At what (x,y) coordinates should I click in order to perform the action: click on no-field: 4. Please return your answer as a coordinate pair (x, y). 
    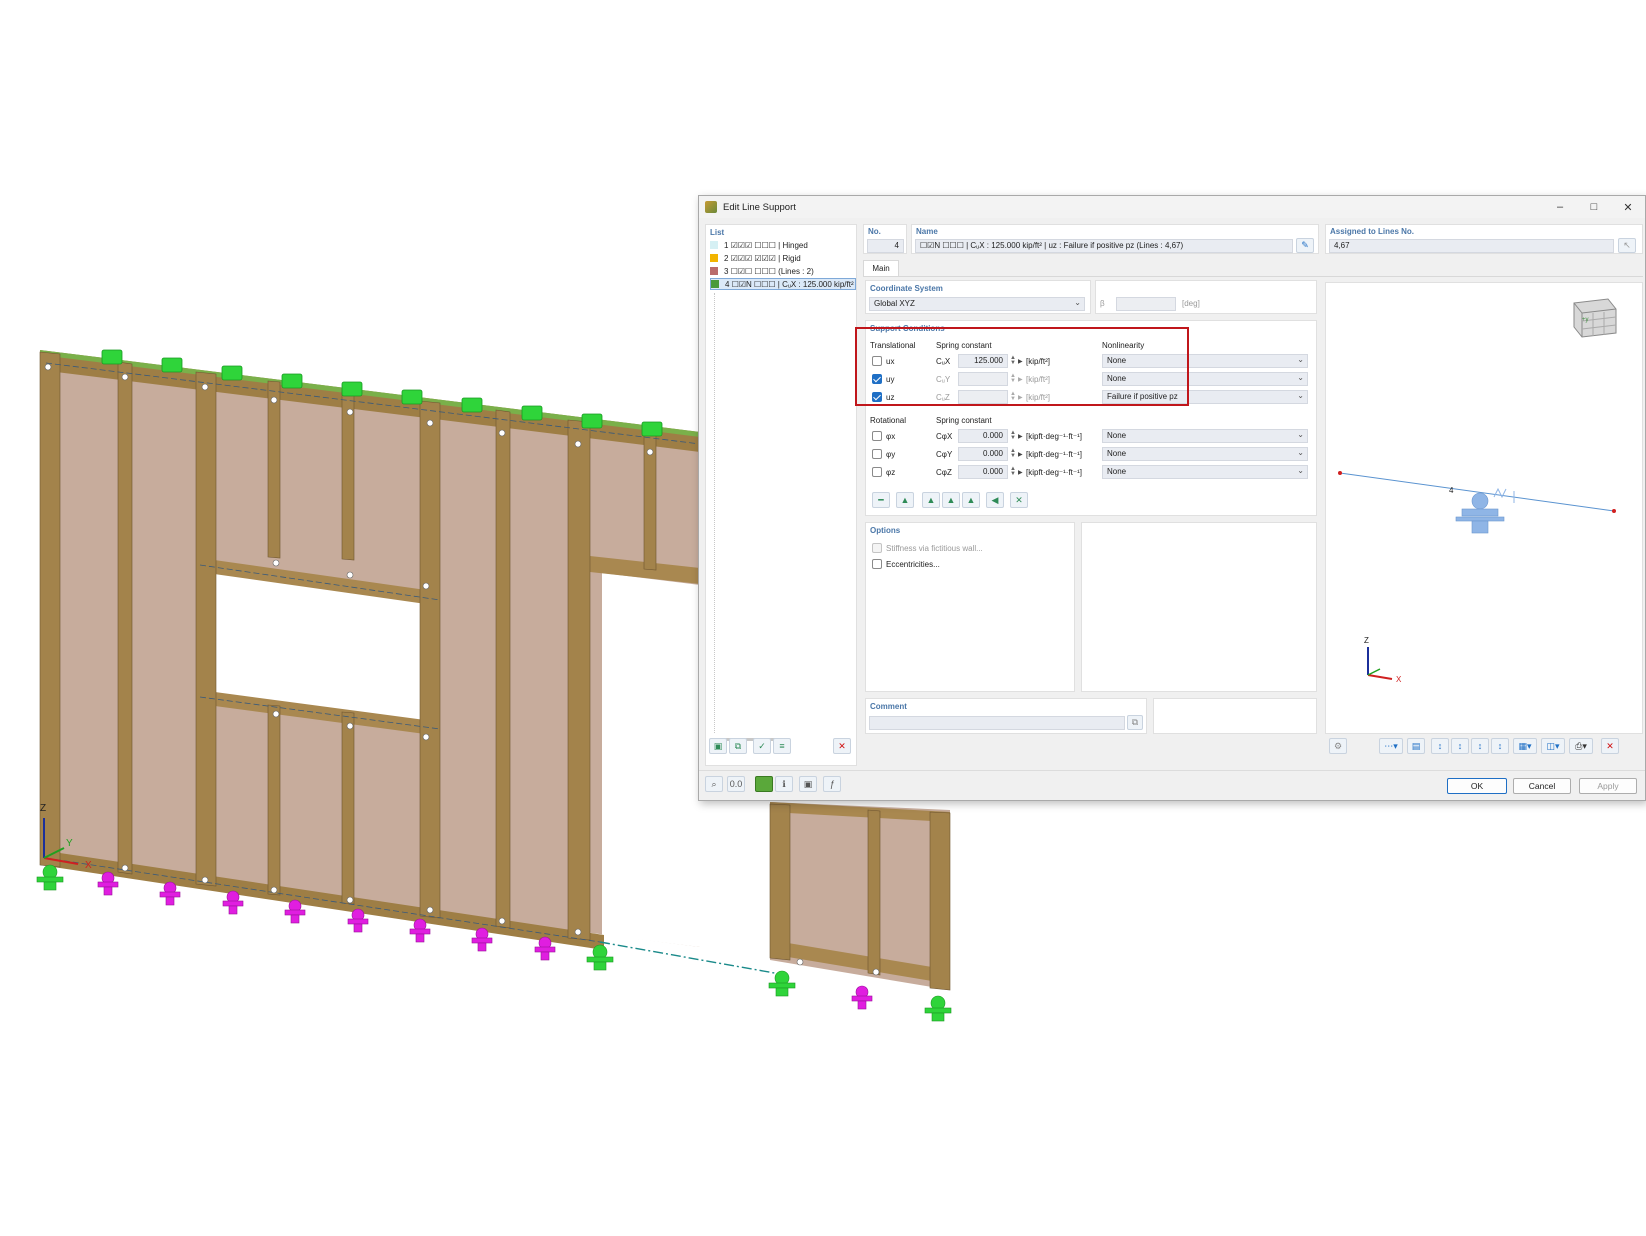
    Looking at the image, I should click on (885, 246).